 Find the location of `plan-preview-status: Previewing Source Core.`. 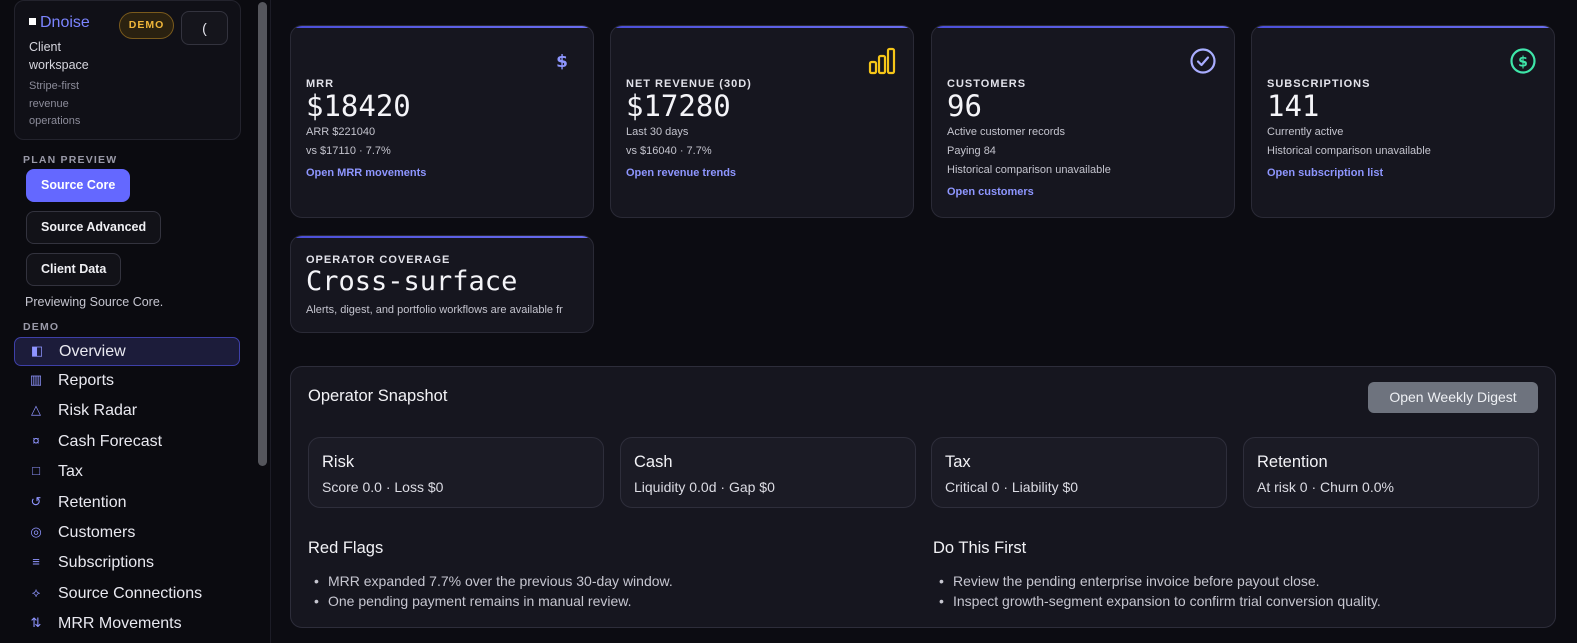

plan-preview-status: Previewing Source Core. is located at coordinates (94, 302).